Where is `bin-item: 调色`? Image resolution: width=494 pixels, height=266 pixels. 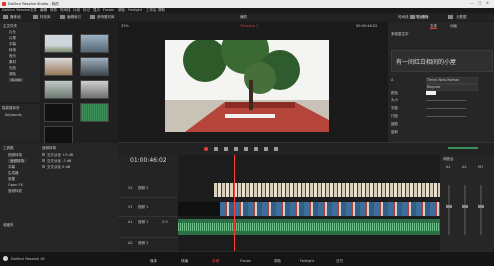
bin-item: 调色 is located at coordinates (12, 74).